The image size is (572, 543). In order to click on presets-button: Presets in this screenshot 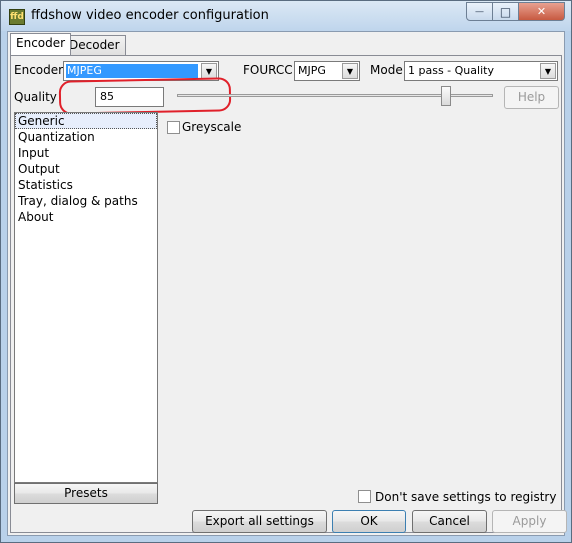, I will do `click(86, 493)`.